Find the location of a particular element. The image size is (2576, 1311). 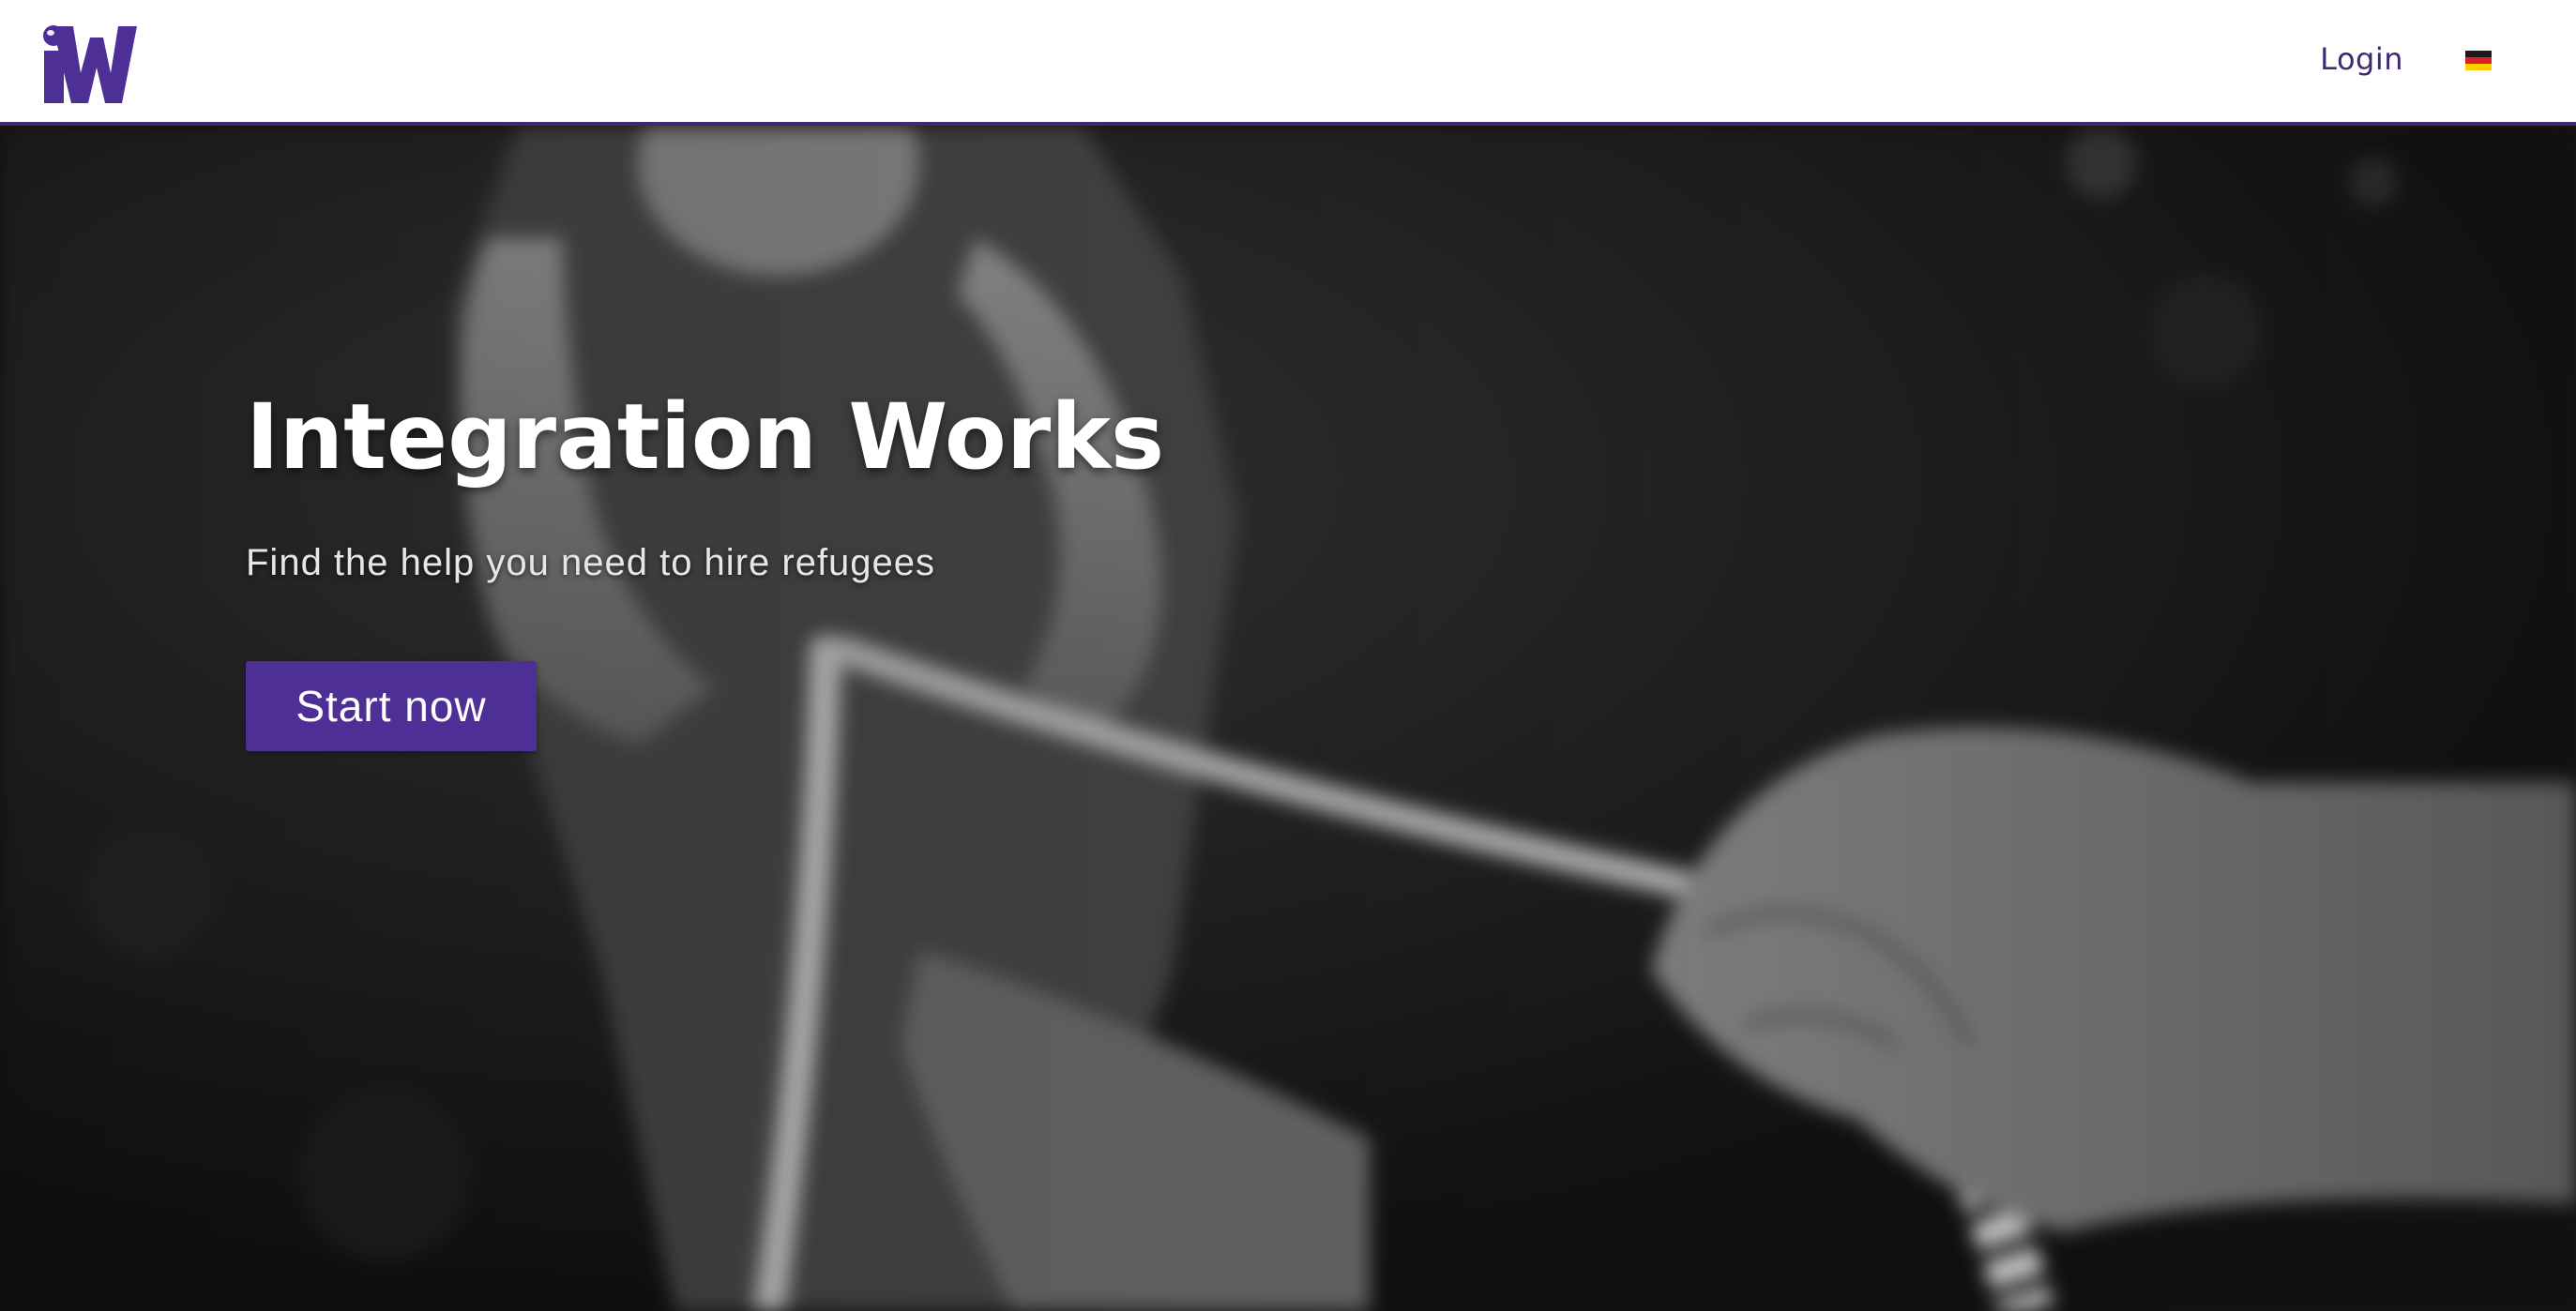

german-flag-icon is located at coordinates (2478, 60).